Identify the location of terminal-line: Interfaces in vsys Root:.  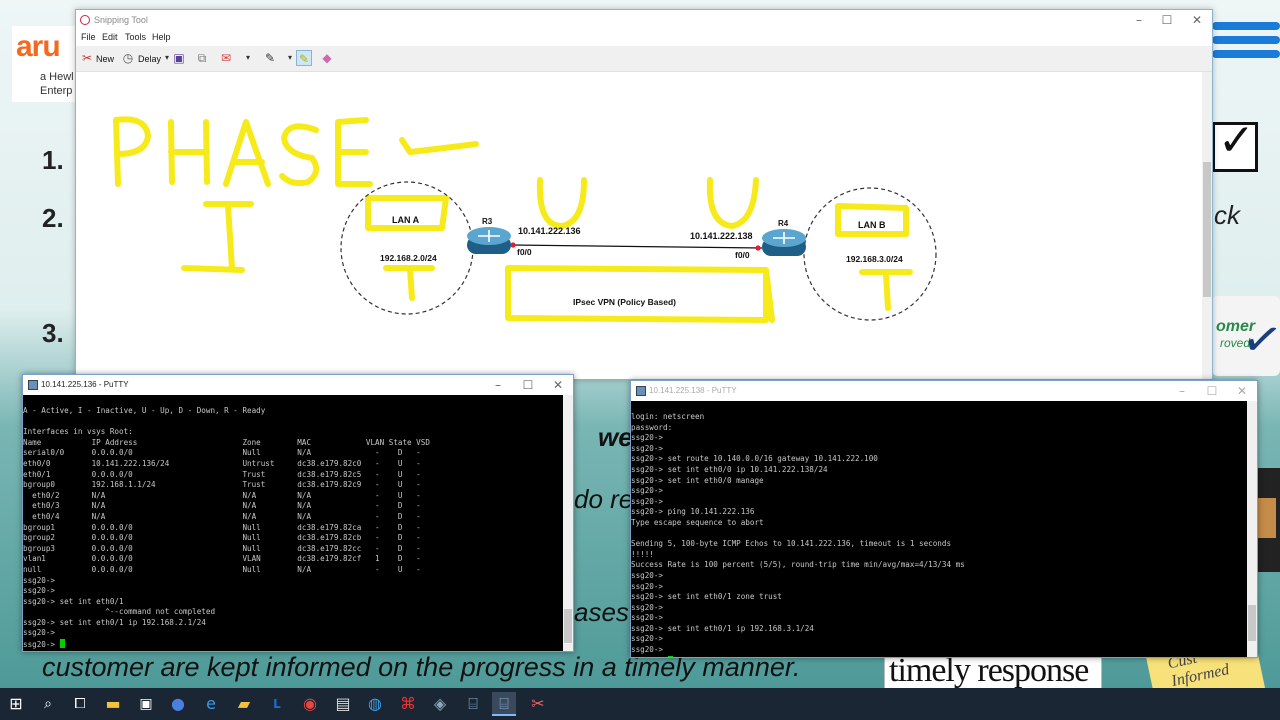
(78, 432).